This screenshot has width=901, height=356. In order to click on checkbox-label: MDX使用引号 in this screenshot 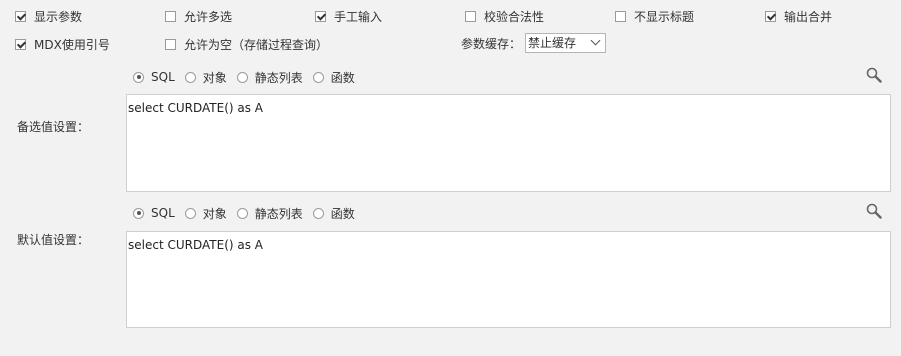, I will do `click(72, 44)`.